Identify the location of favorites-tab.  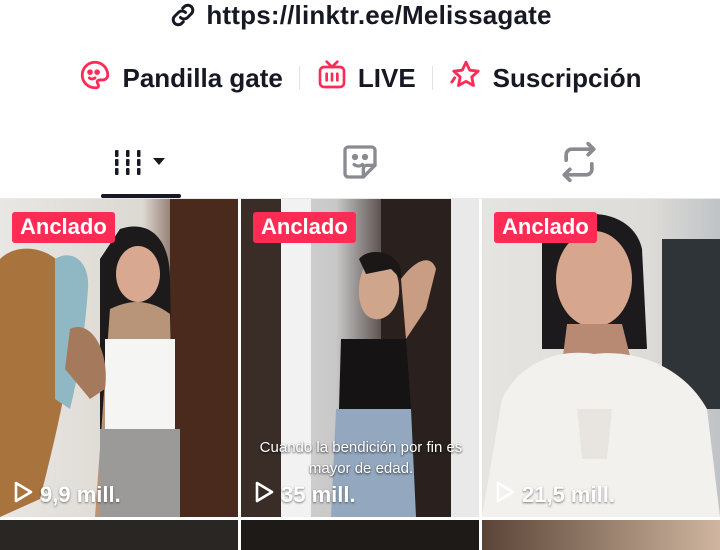
(360, 164).